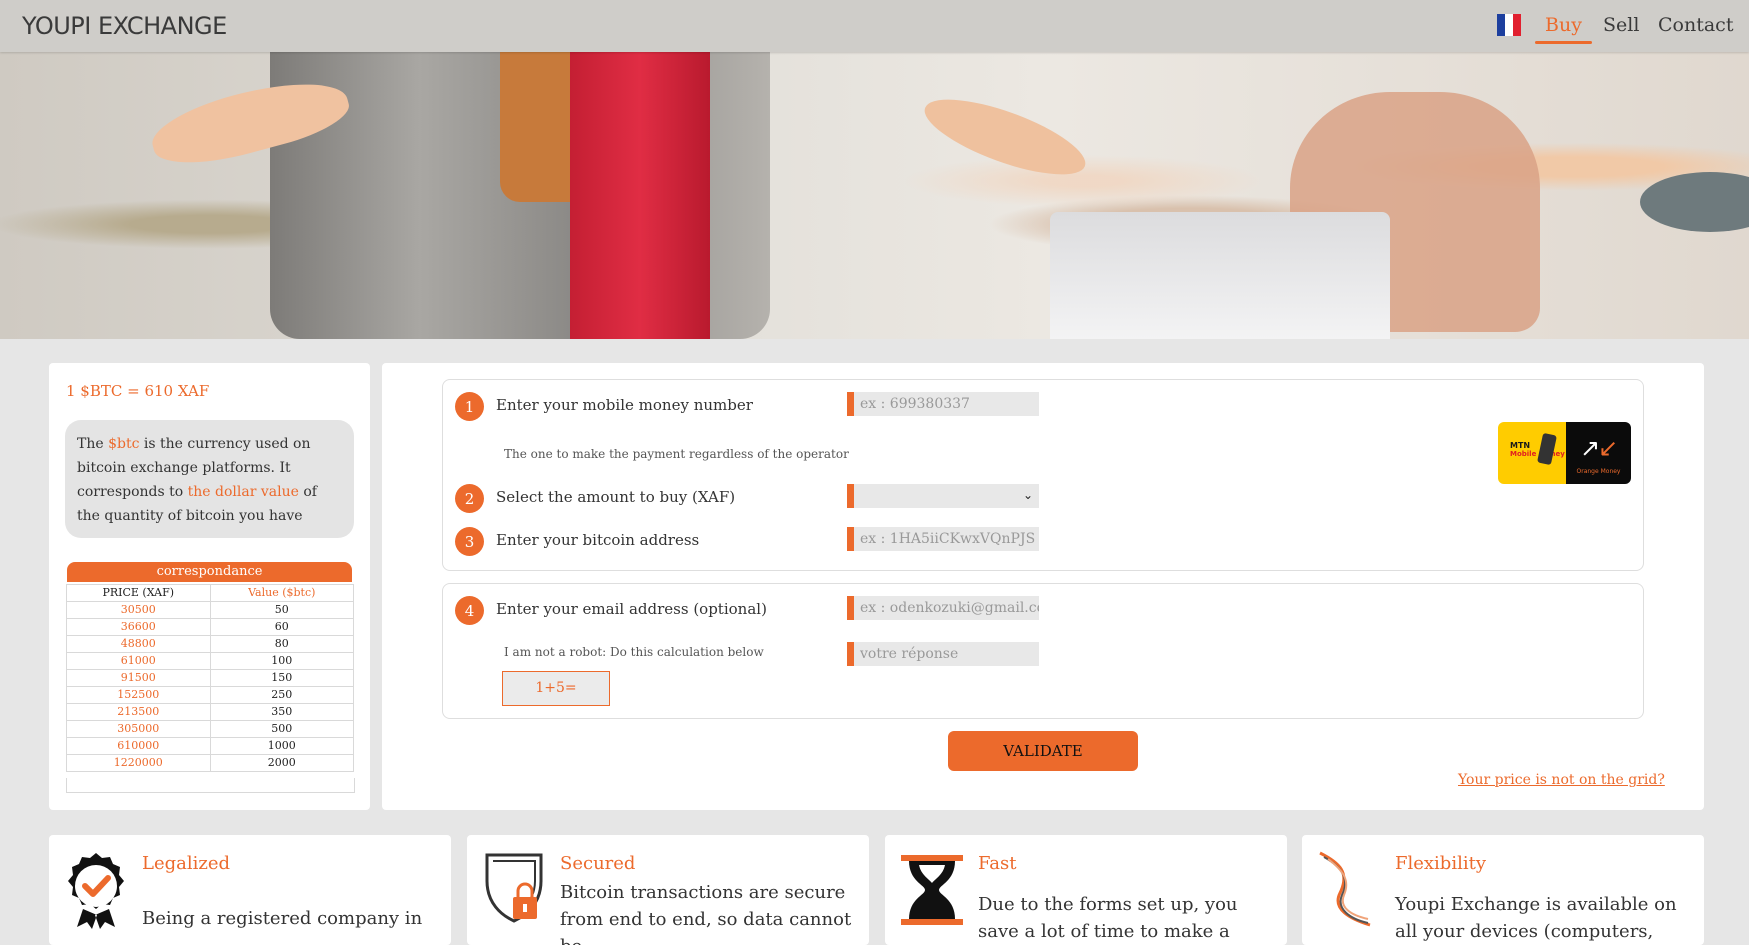 The height and width of the screenshot is (945, 1749). What do you see at coordinates (624, 405) in the screenshot?
I see `mobile-number-label: Enter your mobile money number` at bounding box center [624, 405].